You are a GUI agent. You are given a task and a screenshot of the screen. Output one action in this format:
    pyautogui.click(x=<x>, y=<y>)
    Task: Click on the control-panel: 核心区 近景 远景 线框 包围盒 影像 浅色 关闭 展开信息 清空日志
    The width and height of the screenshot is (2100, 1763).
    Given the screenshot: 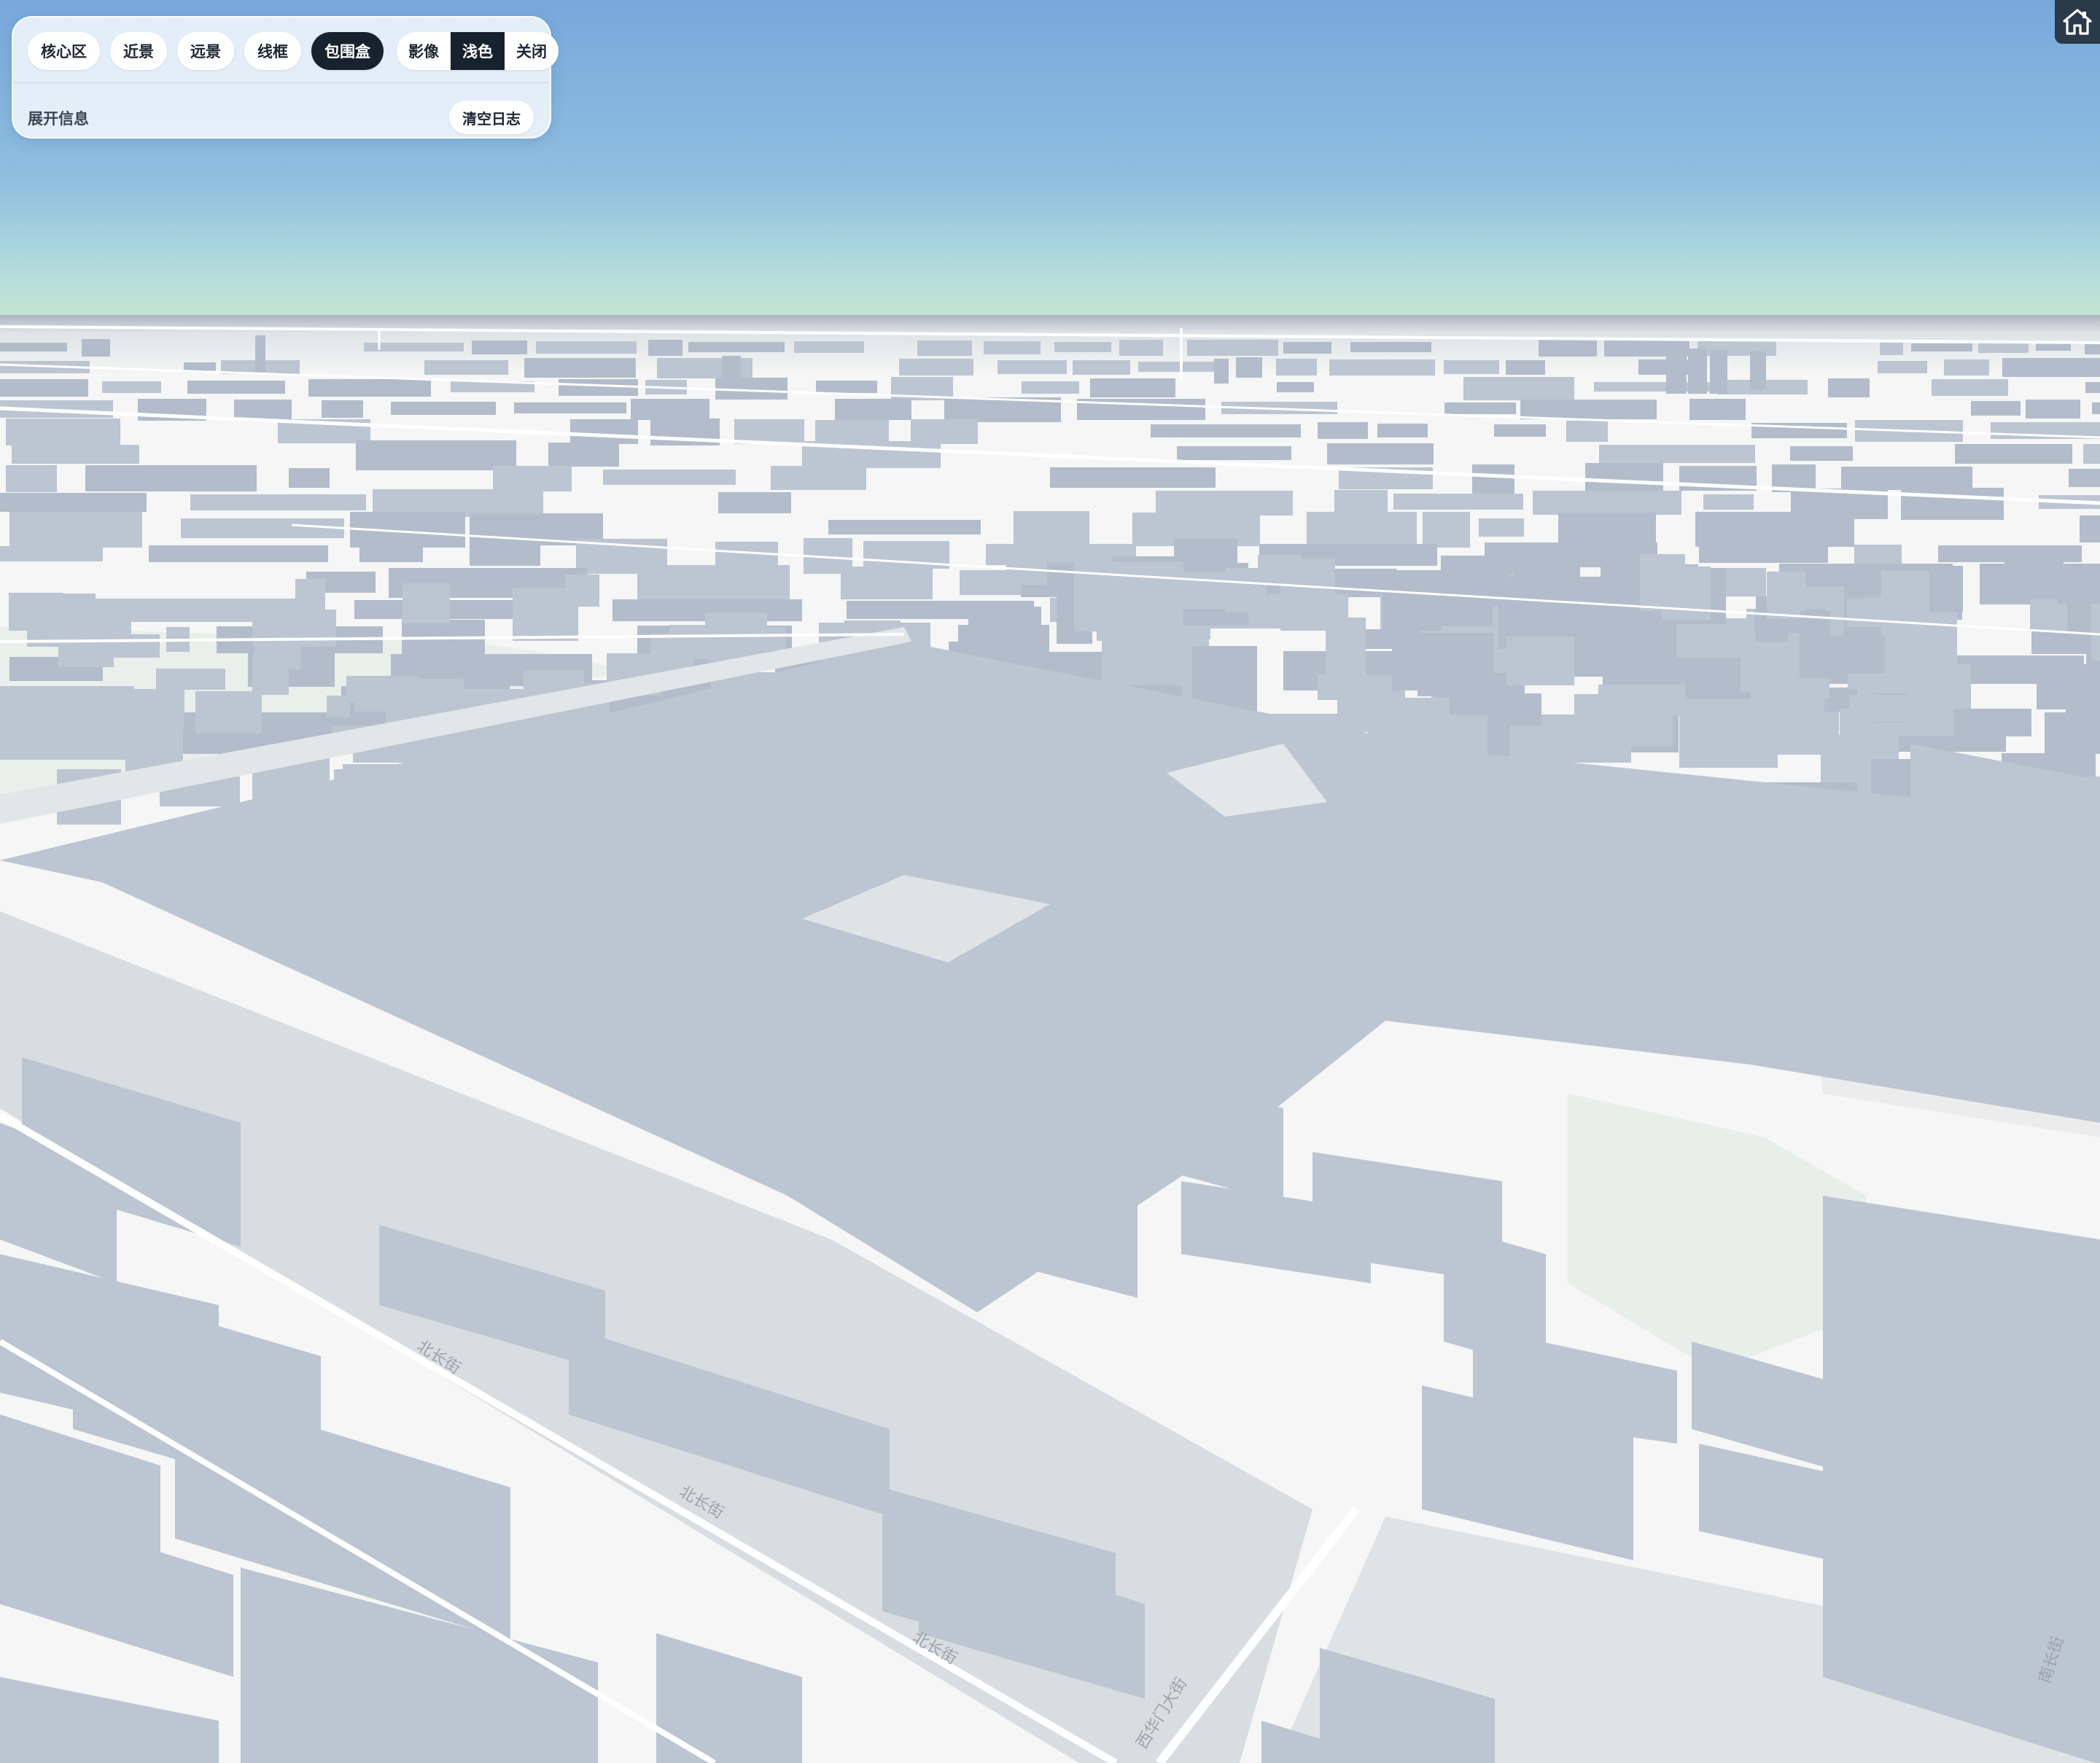 What is the action you would take?
    pyautogui.click(x=285, y=77)
    